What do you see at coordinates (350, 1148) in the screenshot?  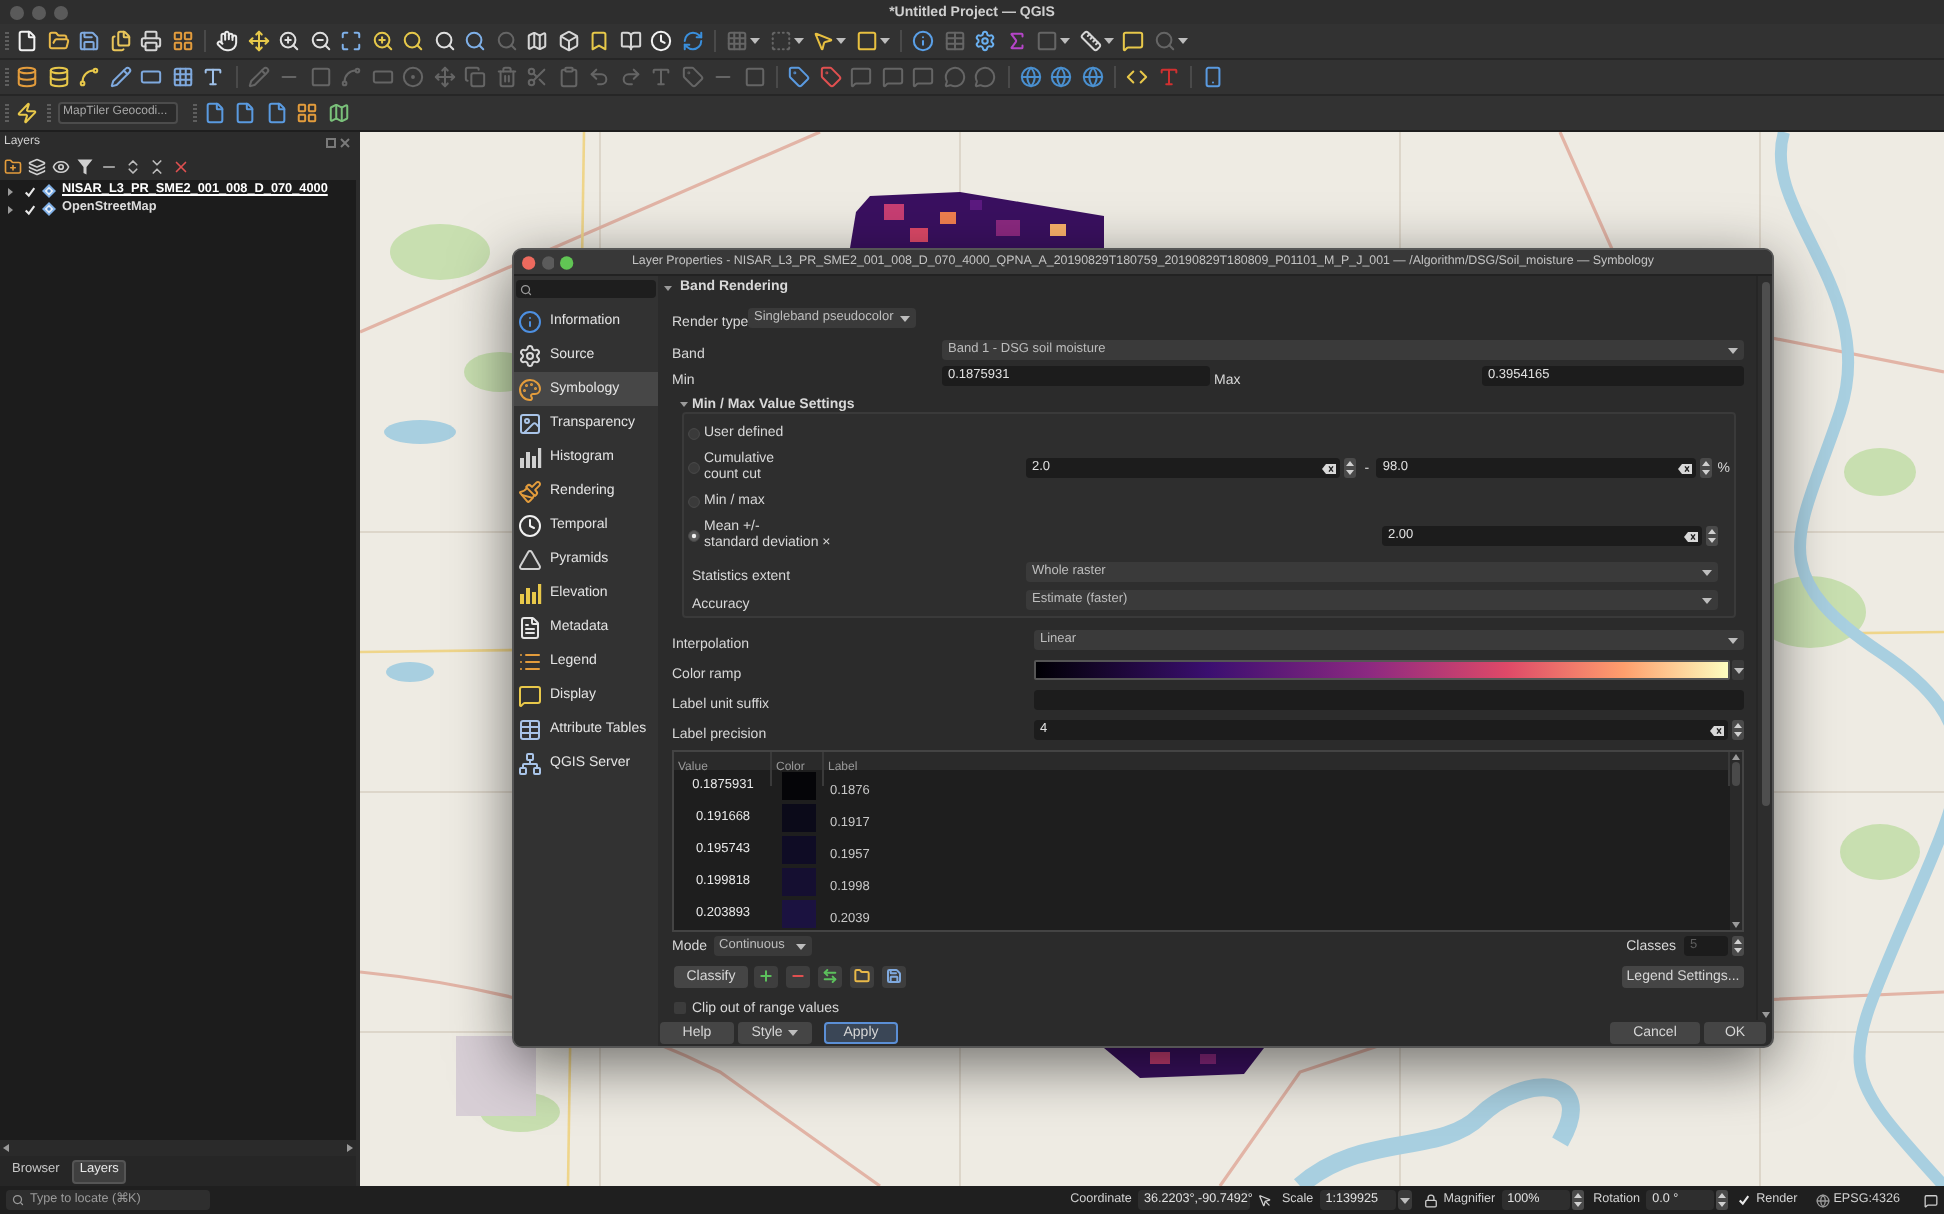 I see `right-arrow-icon` at bounding box center [350, 1148].